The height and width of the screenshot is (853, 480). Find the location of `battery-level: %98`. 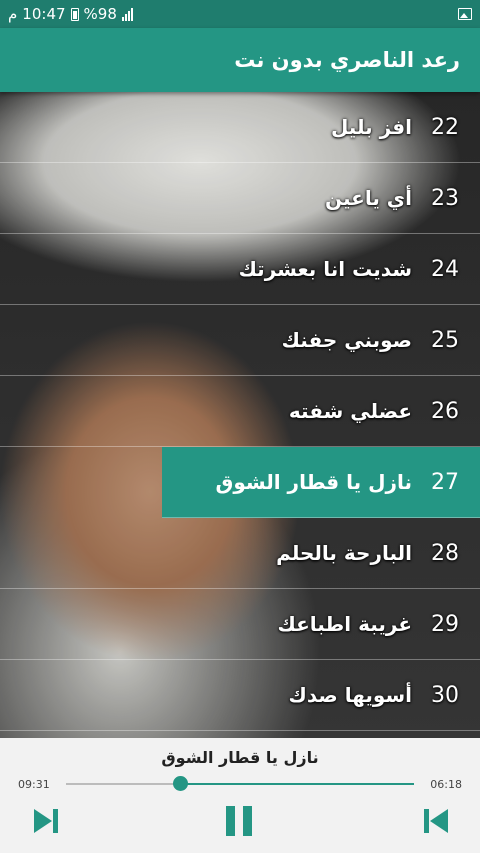

battery-level: %98 is located at coordinates (100, 14).